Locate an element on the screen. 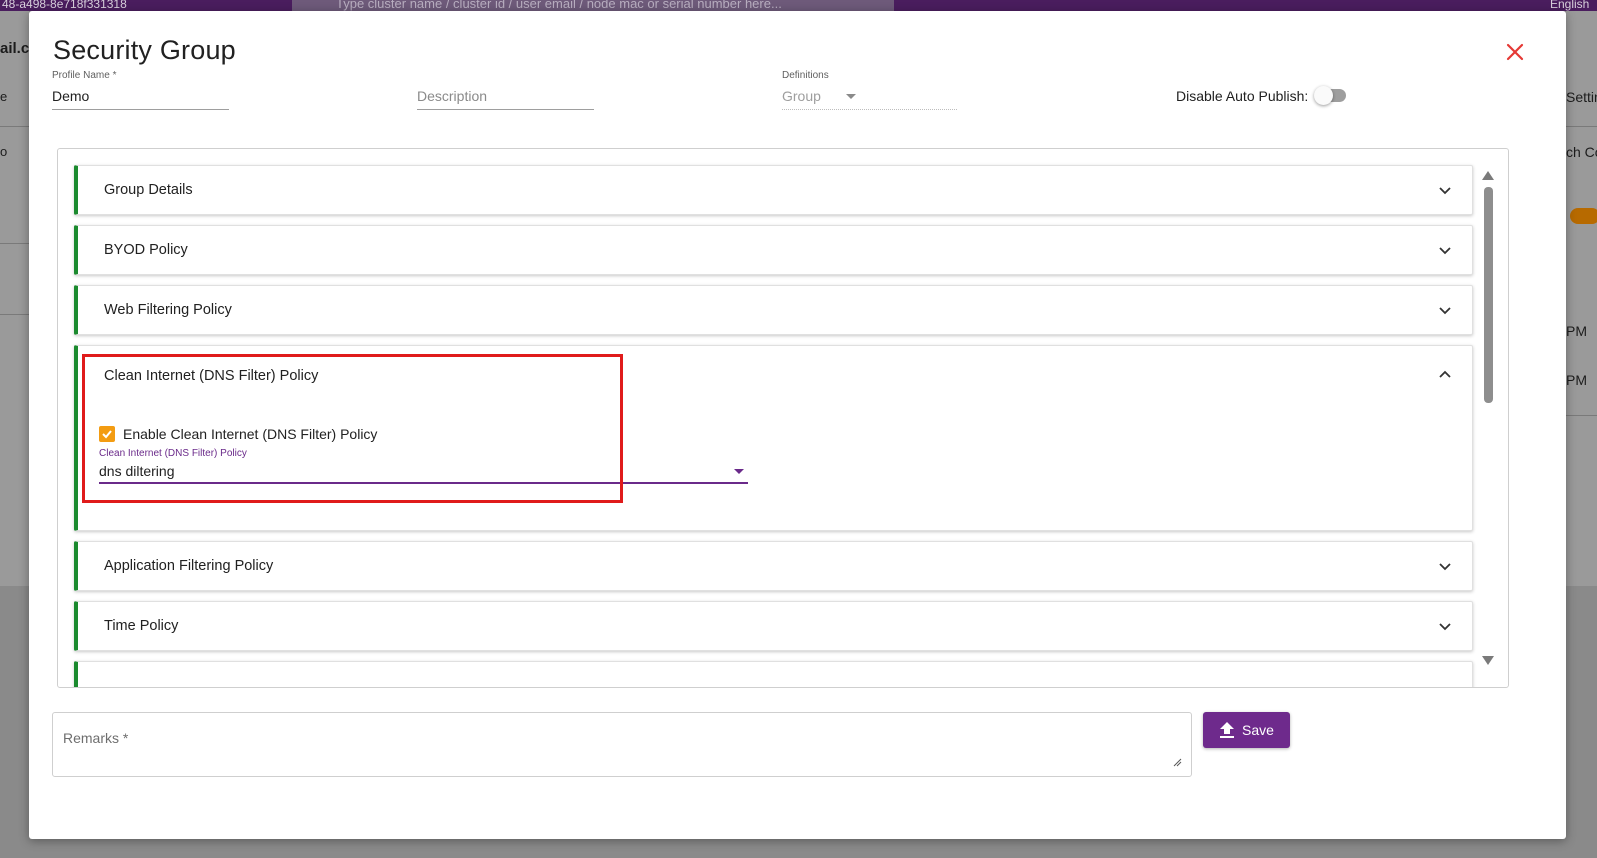  definitions-value: Group is located at coordinates (801, 96).